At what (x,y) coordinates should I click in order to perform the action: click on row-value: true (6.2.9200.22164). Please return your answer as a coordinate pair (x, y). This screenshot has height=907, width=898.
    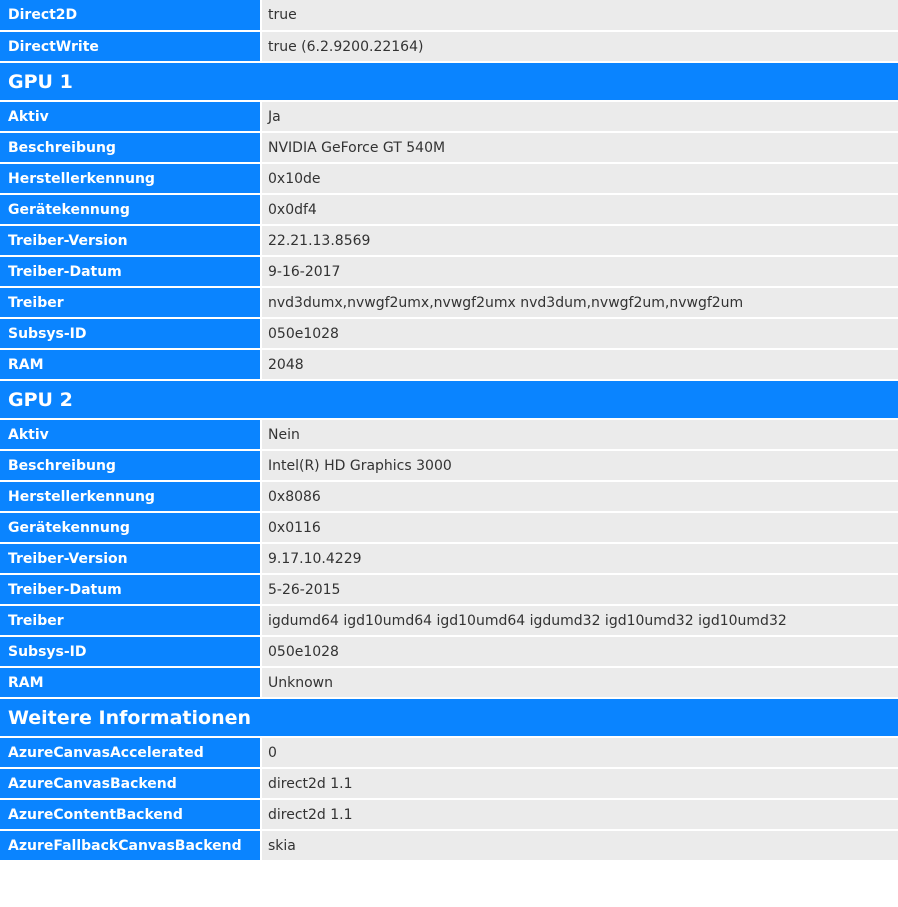
    Looking at the image, I should click on (579, 47).